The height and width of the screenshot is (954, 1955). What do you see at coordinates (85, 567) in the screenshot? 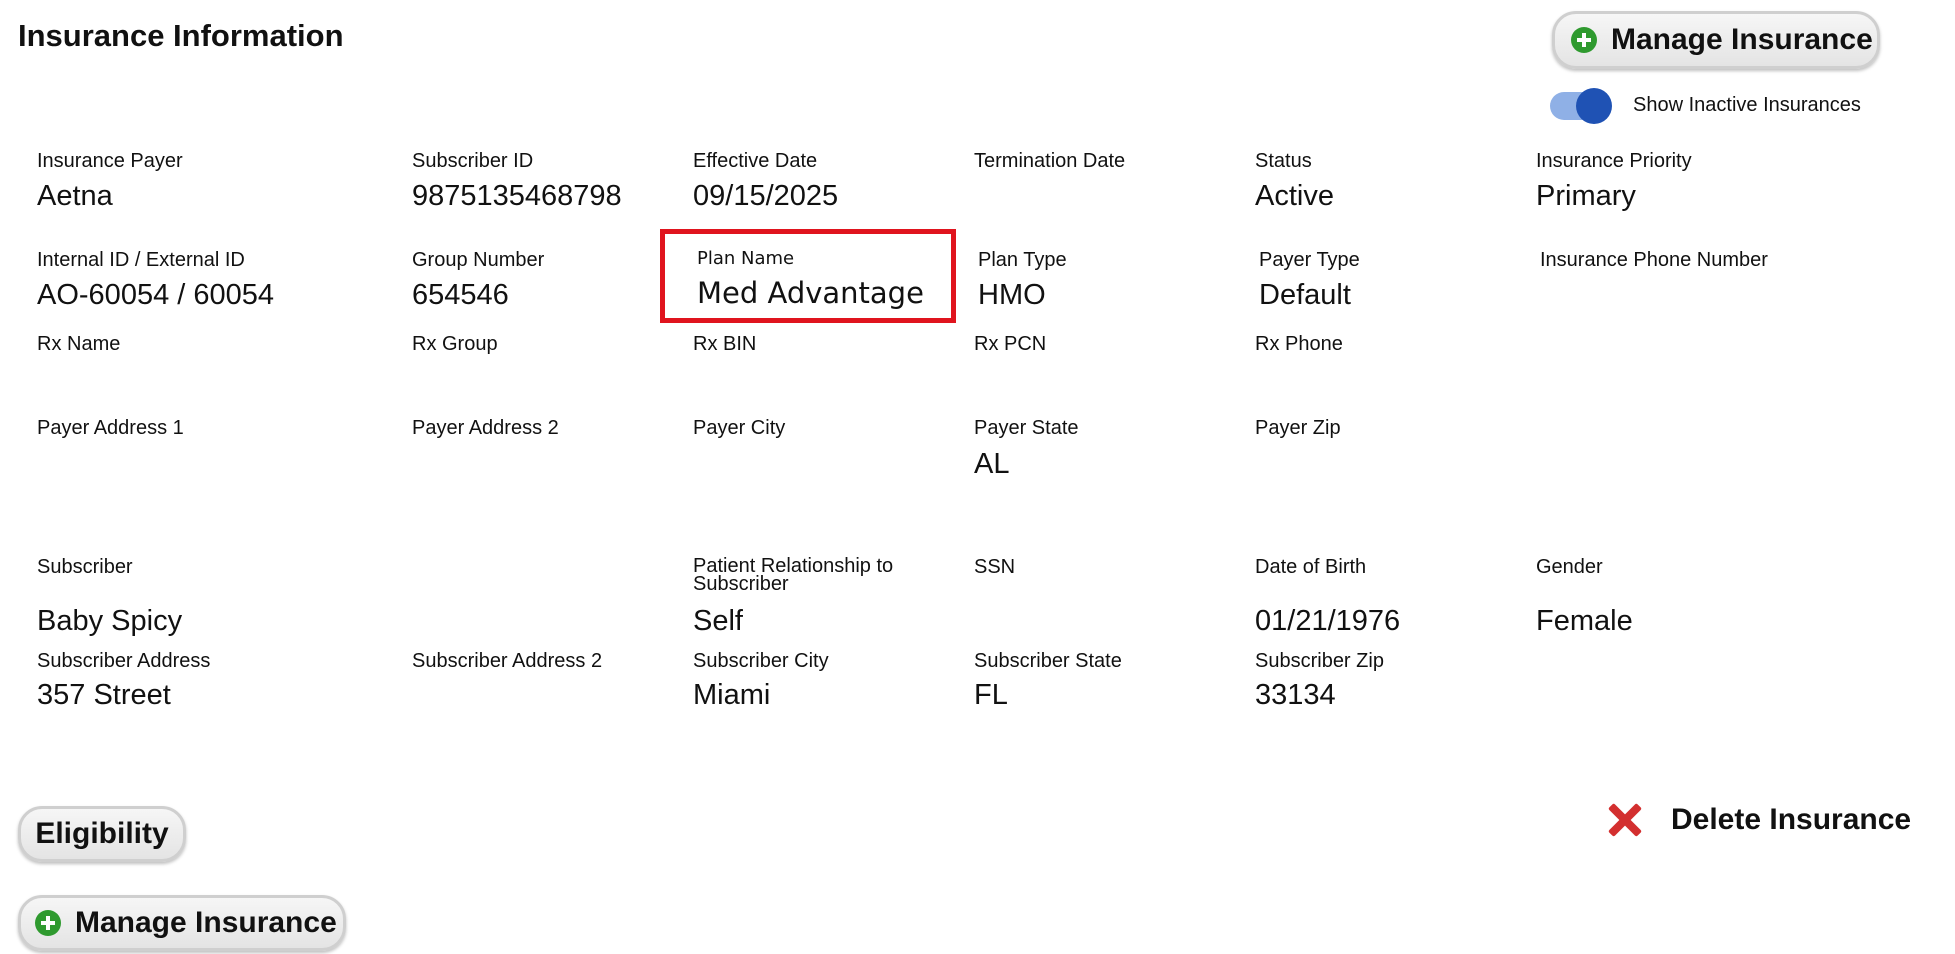
I see `subscriber-label: Subscriber` at bounding box center [85, 567].